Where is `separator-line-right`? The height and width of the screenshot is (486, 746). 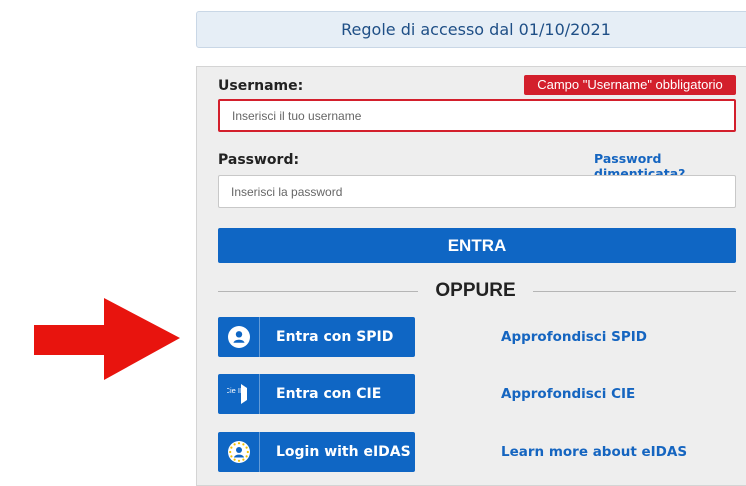
separator-line-right is located at coordinates (634, 291).